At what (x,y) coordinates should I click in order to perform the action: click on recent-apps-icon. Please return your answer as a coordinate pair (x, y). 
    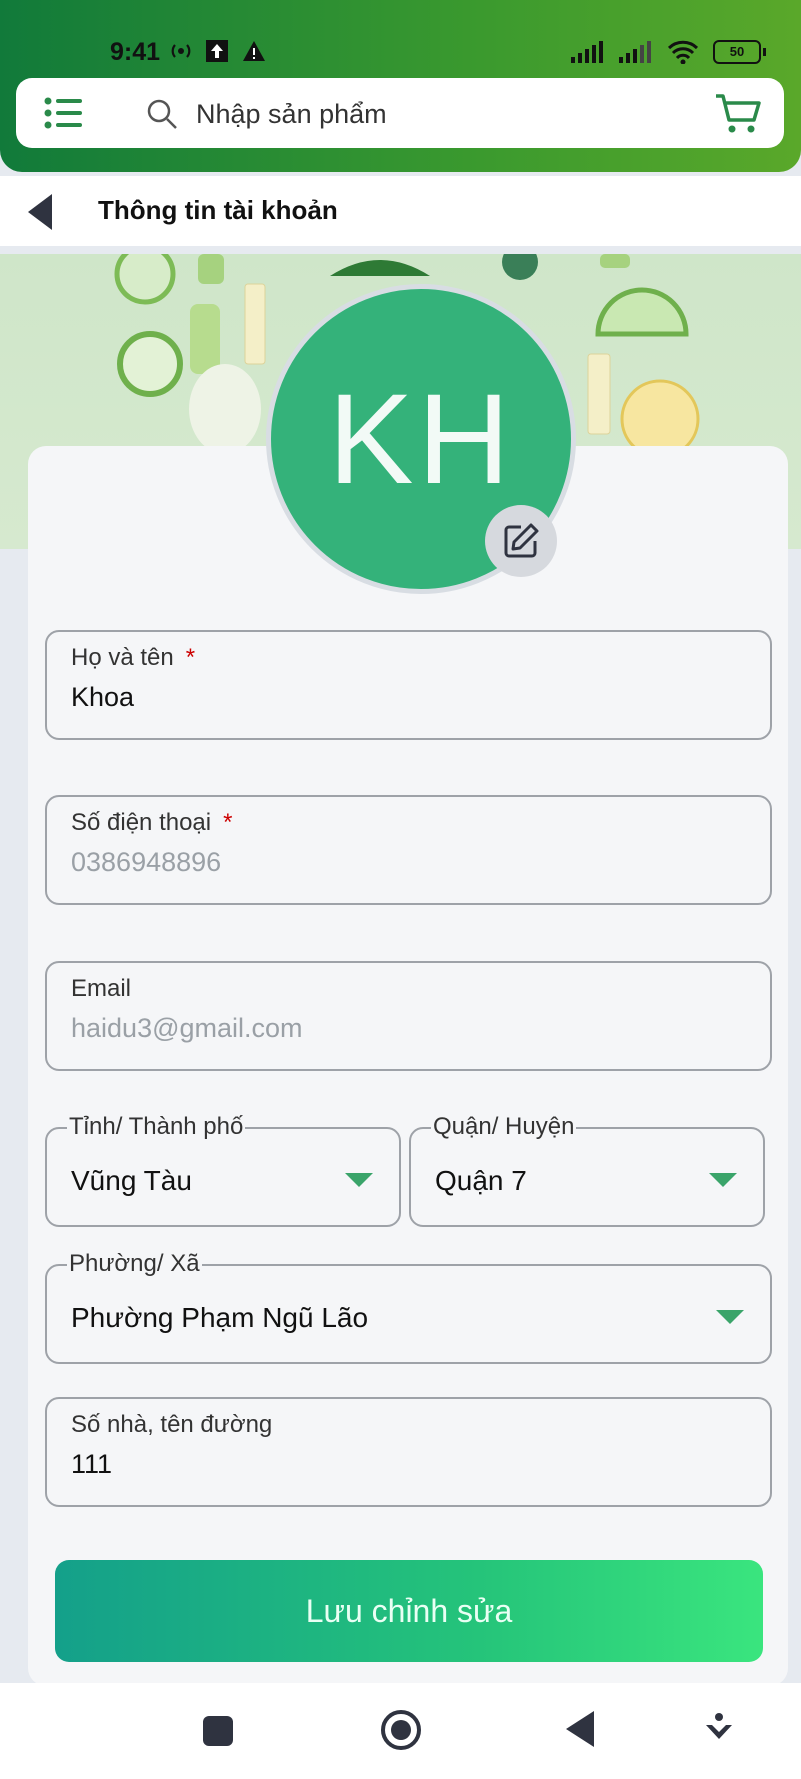
    Looking at the image, I should click on (218, 1731).